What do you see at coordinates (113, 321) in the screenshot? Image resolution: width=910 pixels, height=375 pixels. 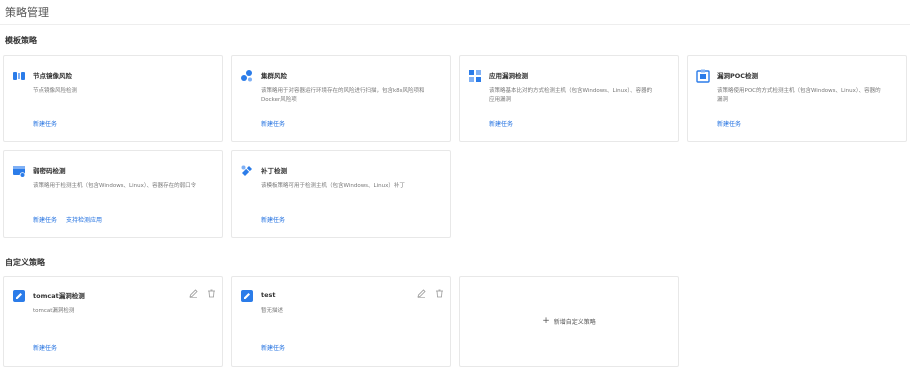 I see `custom-card-tomcat: tomcat漏洞检测 tomcat漏洞检测 新建任务` at bounding box center [113, 321].